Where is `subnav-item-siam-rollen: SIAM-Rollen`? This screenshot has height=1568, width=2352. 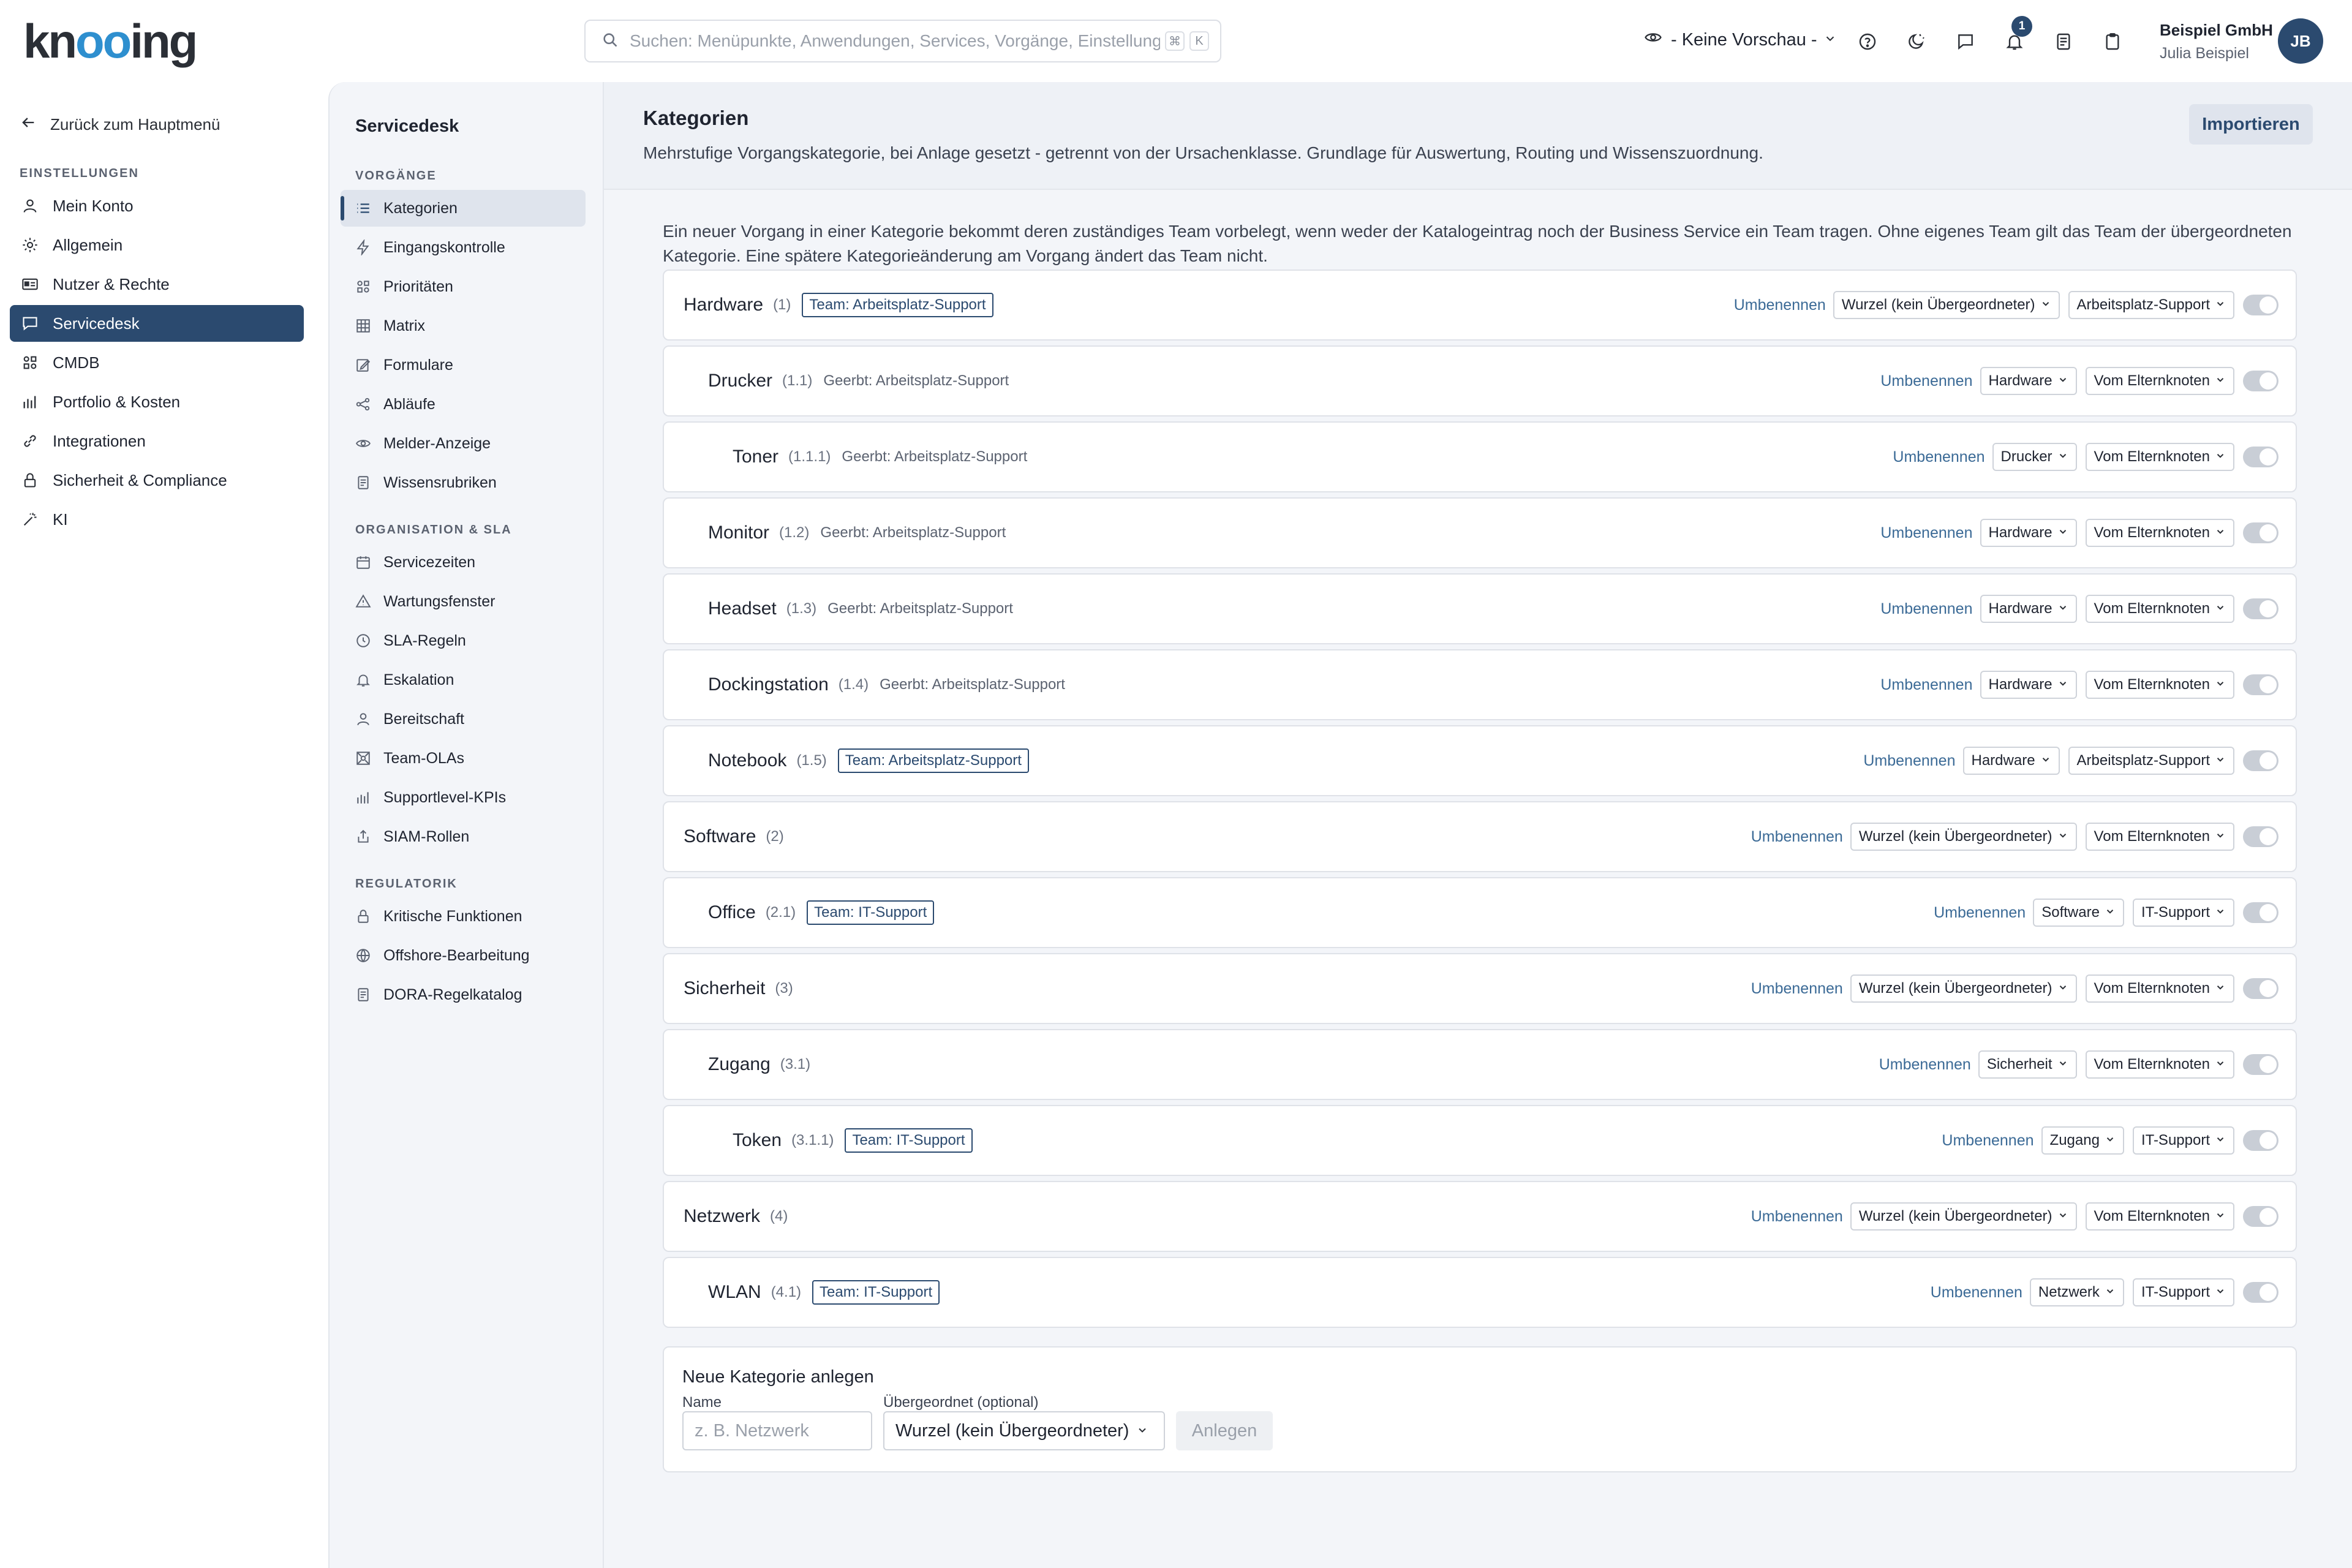 subnav-item-siam-rollen: SIAM-Rollen is located at coordinates (464, 837).